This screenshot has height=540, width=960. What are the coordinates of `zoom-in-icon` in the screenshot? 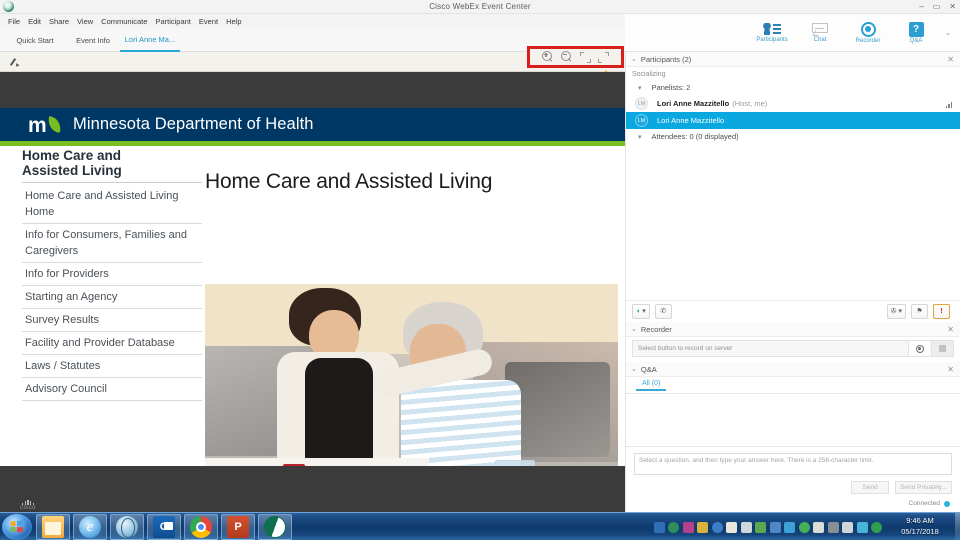 It's located at (548, 57).